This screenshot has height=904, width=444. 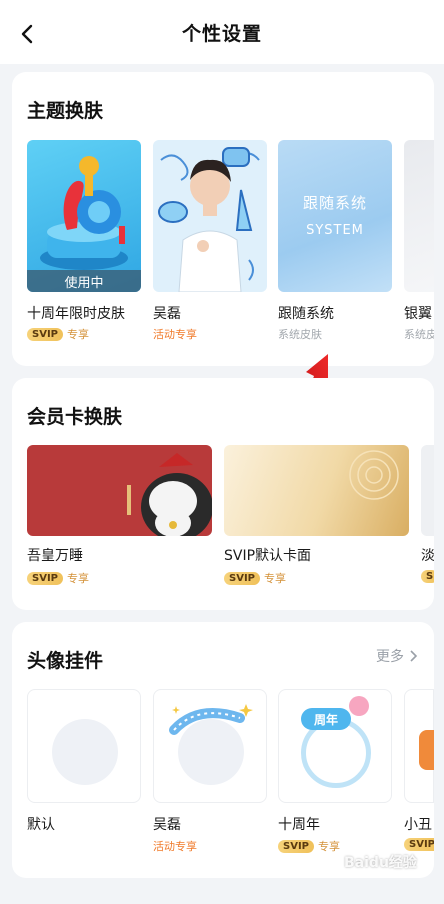 I want to click on member-card-section-title: 会员卡换肤, so click(x=75, y=417).